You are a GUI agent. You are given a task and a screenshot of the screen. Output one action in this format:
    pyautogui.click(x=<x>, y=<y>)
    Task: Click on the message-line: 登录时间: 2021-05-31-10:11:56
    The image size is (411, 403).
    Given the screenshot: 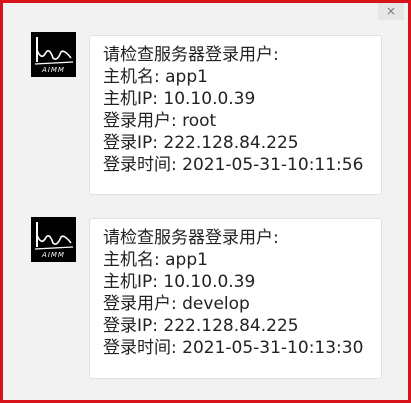 What is the action you would take?
    pyautogui.click(x=233, y=165)
    